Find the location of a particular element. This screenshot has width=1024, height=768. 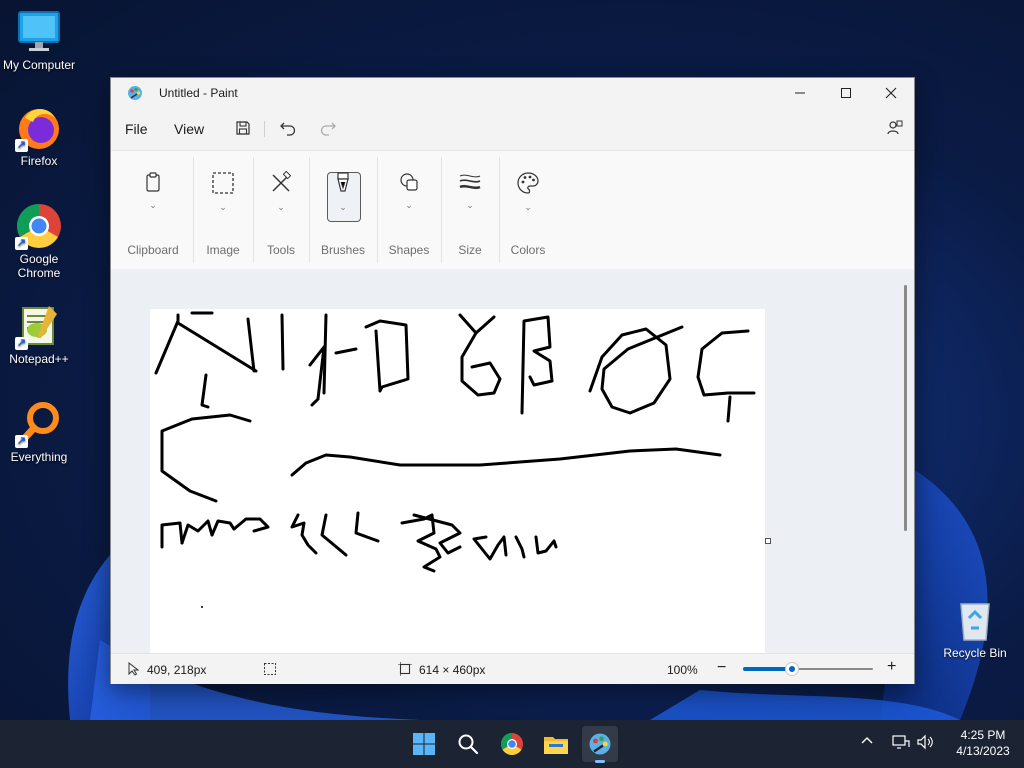

zoom-out-icon: − is located at coordinates (721, 668).